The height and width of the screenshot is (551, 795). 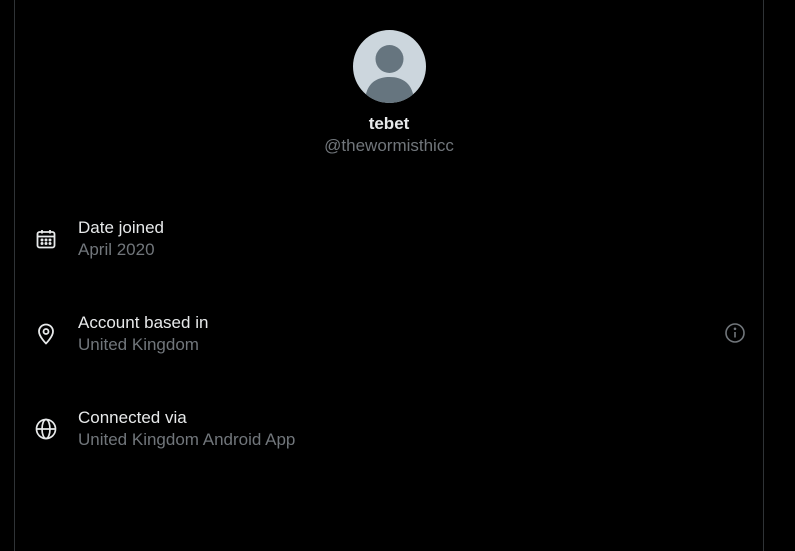 What do you see at coordinates (121, 227) in the screenshot?
I see `date-joined-label: Date joined` at bounding box center [121, 227].